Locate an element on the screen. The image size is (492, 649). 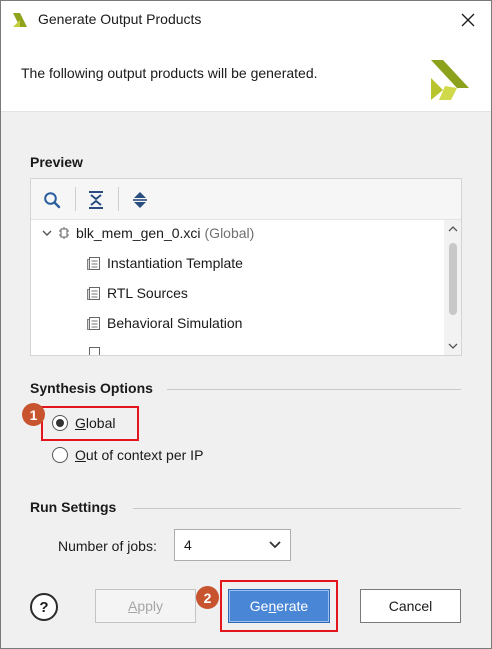
tree-item-label: RTL Sources is located at coordinates (147, 293).